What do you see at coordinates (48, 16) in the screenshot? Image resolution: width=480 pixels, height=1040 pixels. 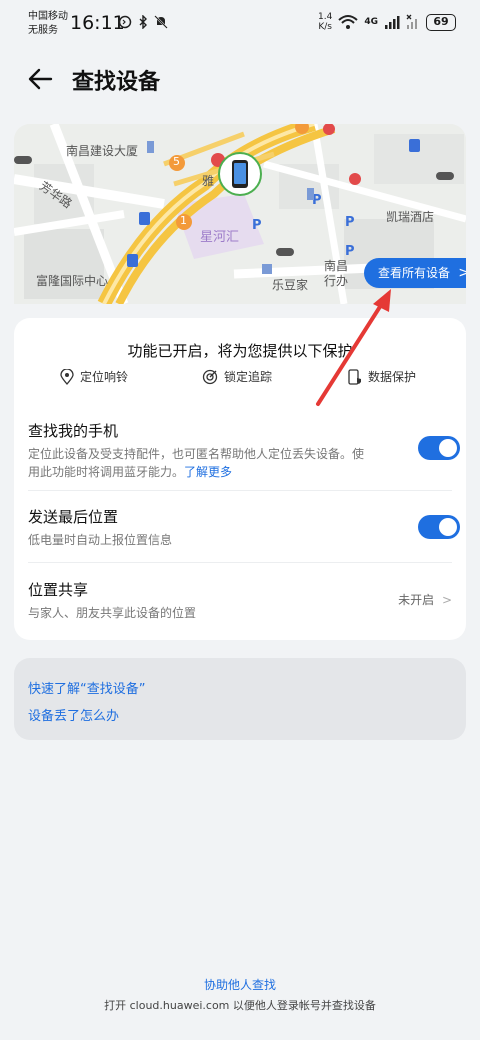 I see `carrier-name: 中国移动` at bounding box center [48, 16].